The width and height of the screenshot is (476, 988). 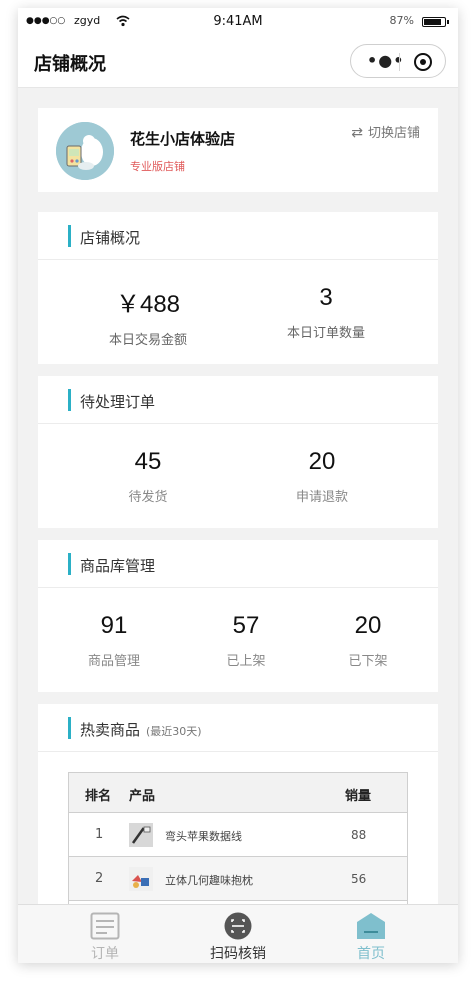 I want to click on tab-bar: 订单 扫码核销 首页, so click(x=238, y=933).